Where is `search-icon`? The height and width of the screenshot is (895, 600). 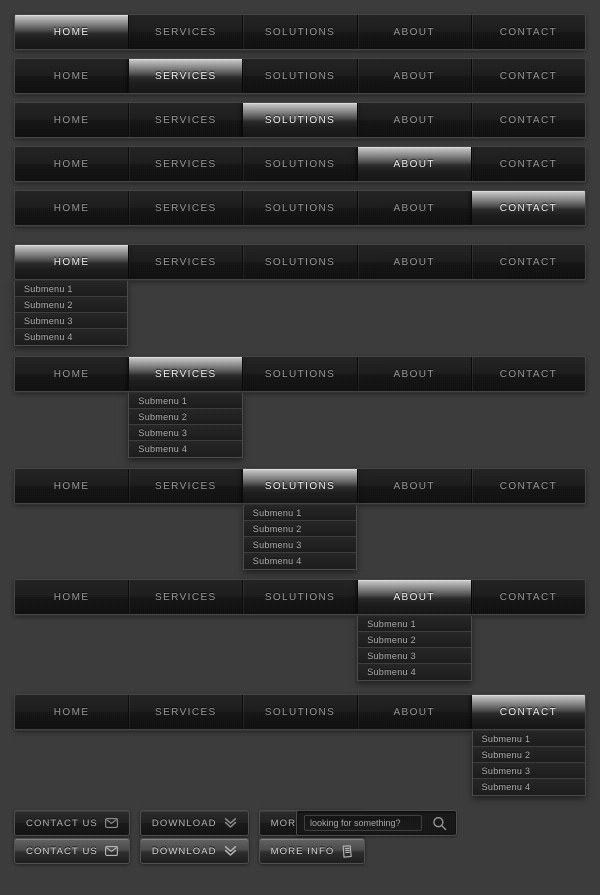 search-icon is located at coordinates (439, 823).